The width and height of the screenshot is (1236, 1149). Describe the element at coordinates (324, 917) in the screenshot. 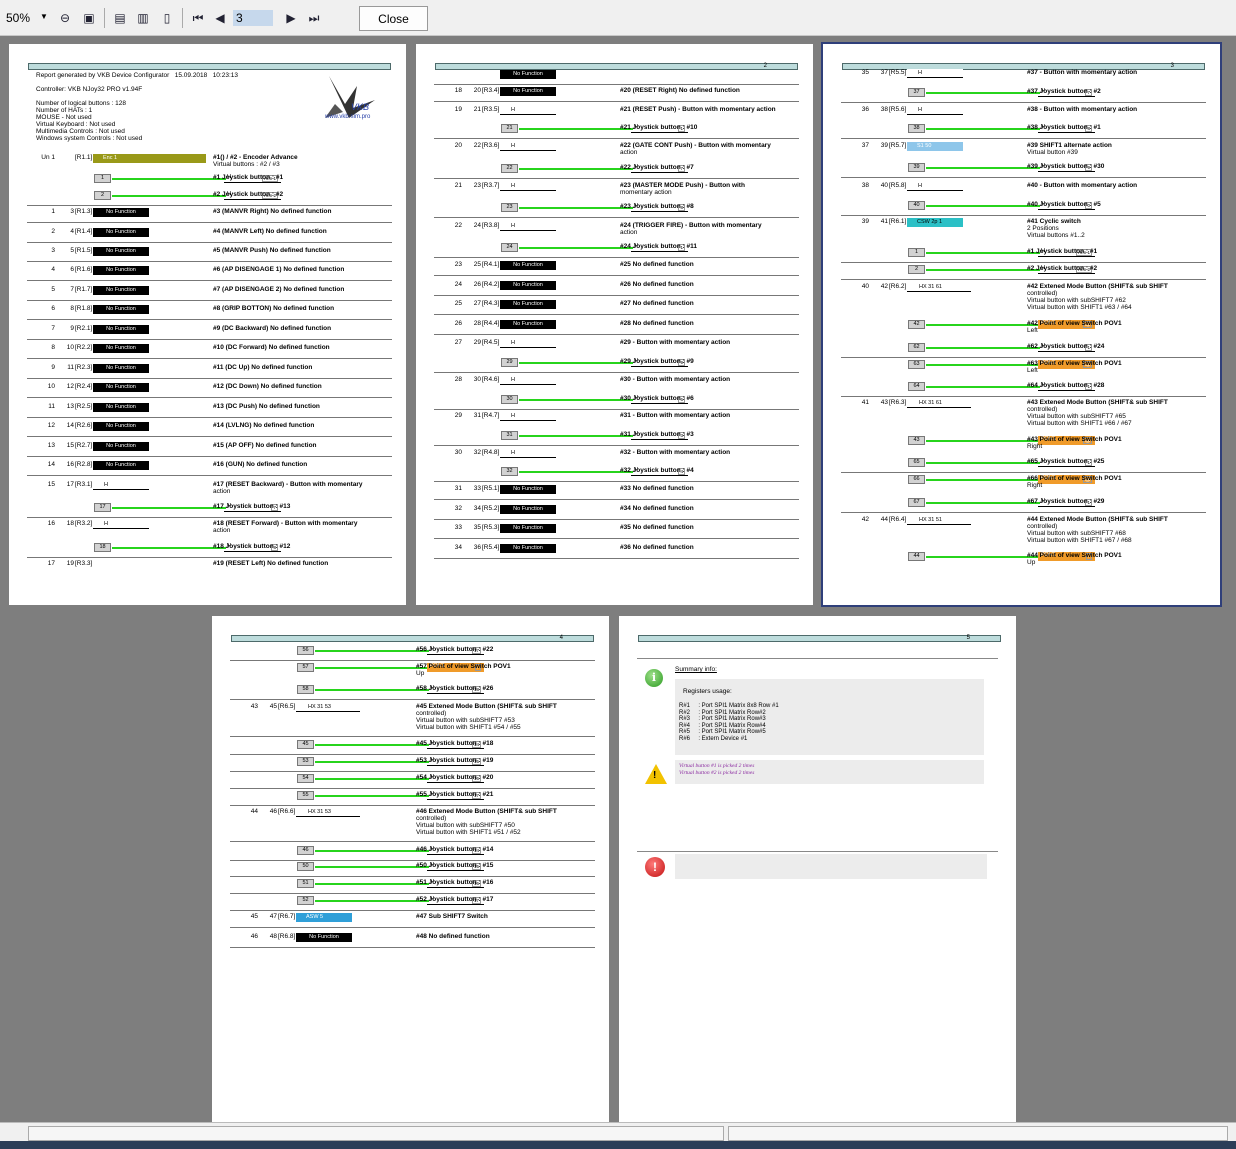

I see `function-box-asw: ASW 5` at that location.